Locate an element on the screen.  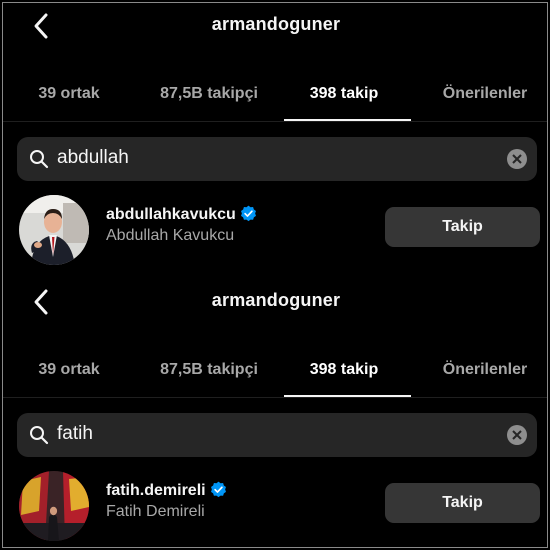
result-username-text: abdullahkavukcu is located at coordinates (171, 214).